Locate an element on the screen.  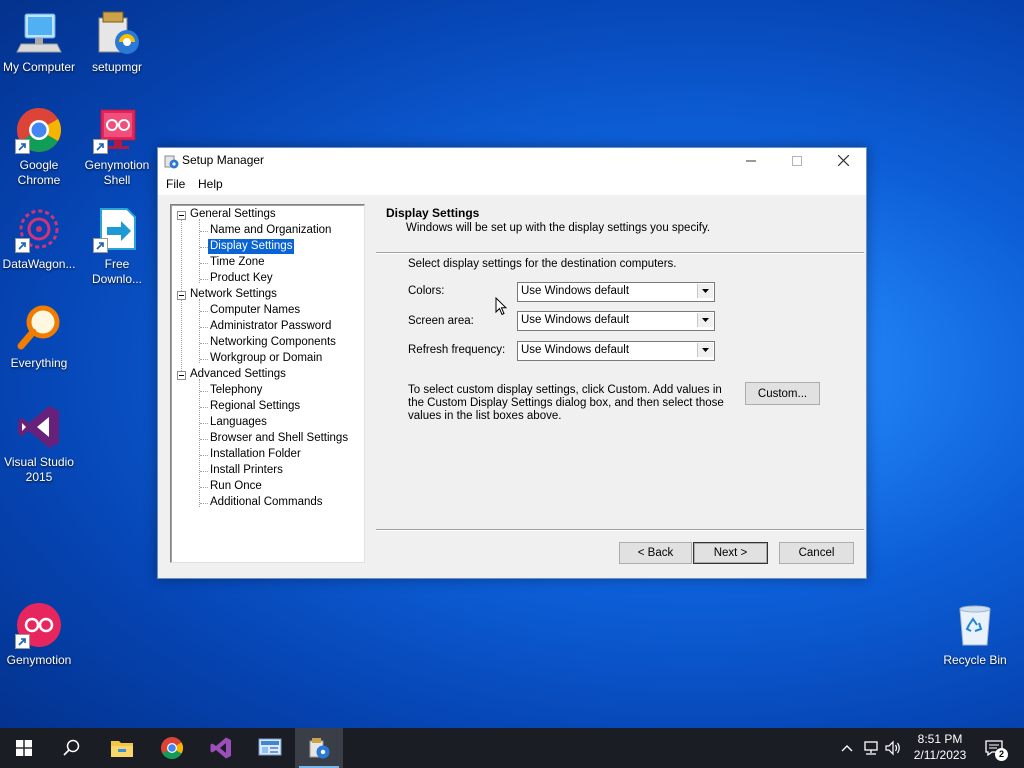
setupmgr-icon is located at coordinates (117, 32).